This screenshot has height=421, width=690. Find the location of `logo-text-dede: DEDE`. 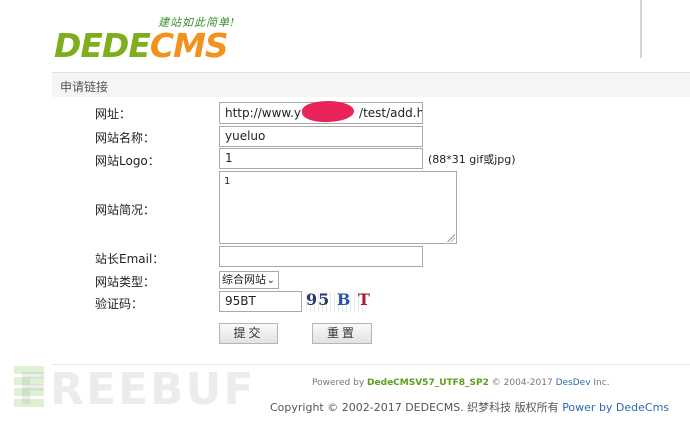

logo-text-dede: DEDE is located at coordinates (102, 45).